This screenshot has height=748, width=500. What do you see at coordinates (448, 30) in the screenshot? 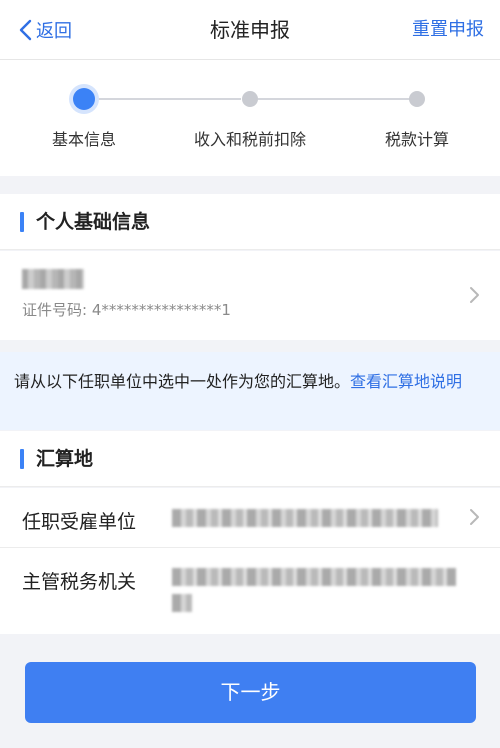
I see `reset-declaration-button: 重置申报` at bounding box center [448, 30].